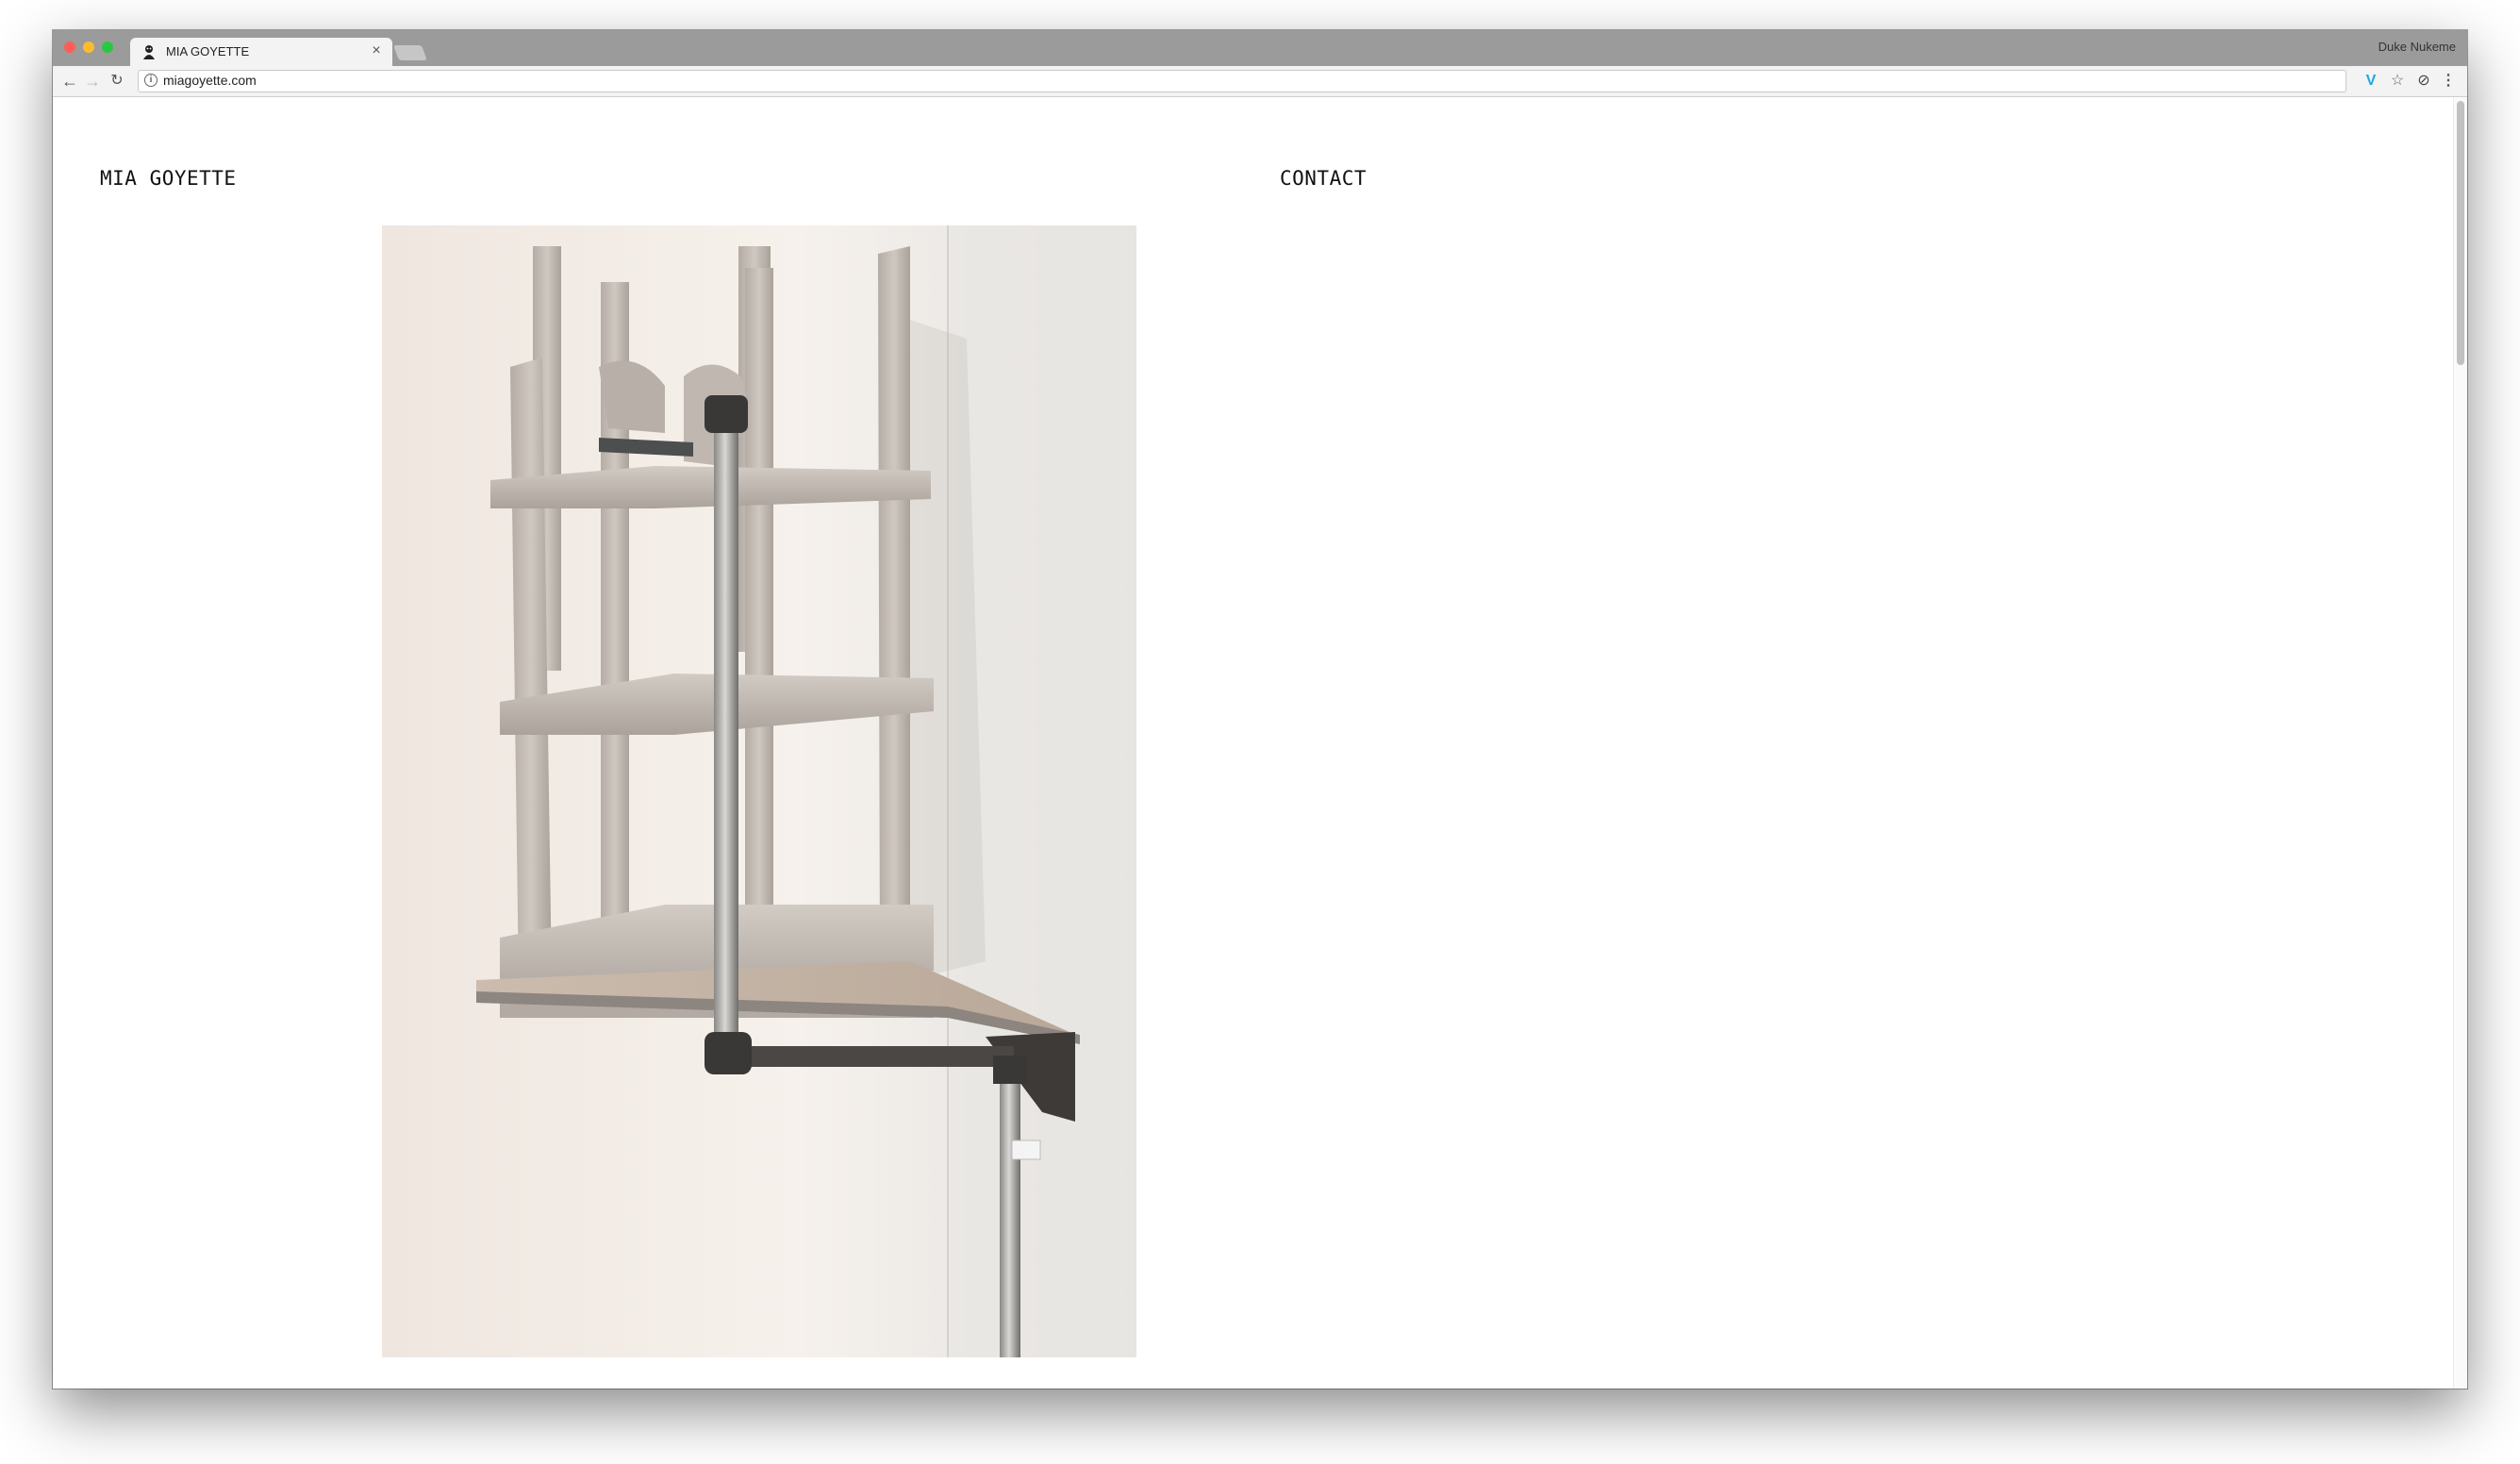 The height and width of the screenshot is (1464, 2520). What do you see at coordinates (208, 51) in the screenshot?
I see `tab-title: MIA GOYETTE` at bounding box center [208, 51].